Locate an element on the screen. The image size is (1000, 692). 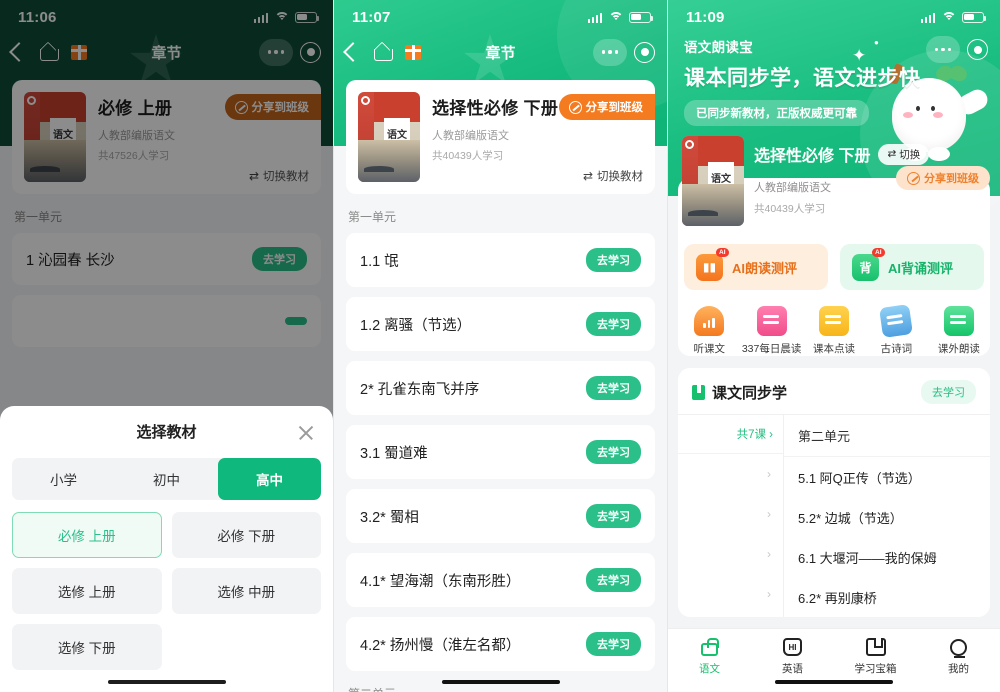
sync-card-header: 课文同步学 去学习 is located at coordinates (834, 391).